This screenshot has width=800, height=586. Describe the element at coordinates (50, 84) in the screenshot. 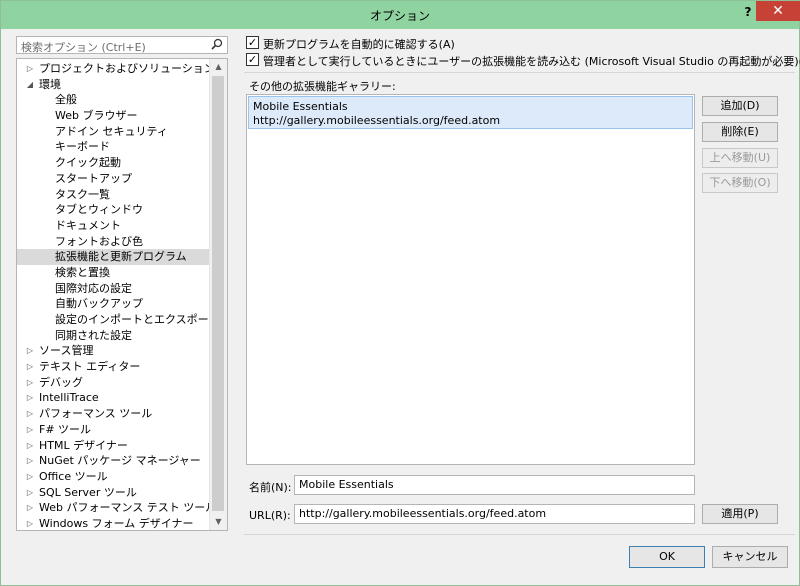

I see `tree-item-label: 環境` at that location.